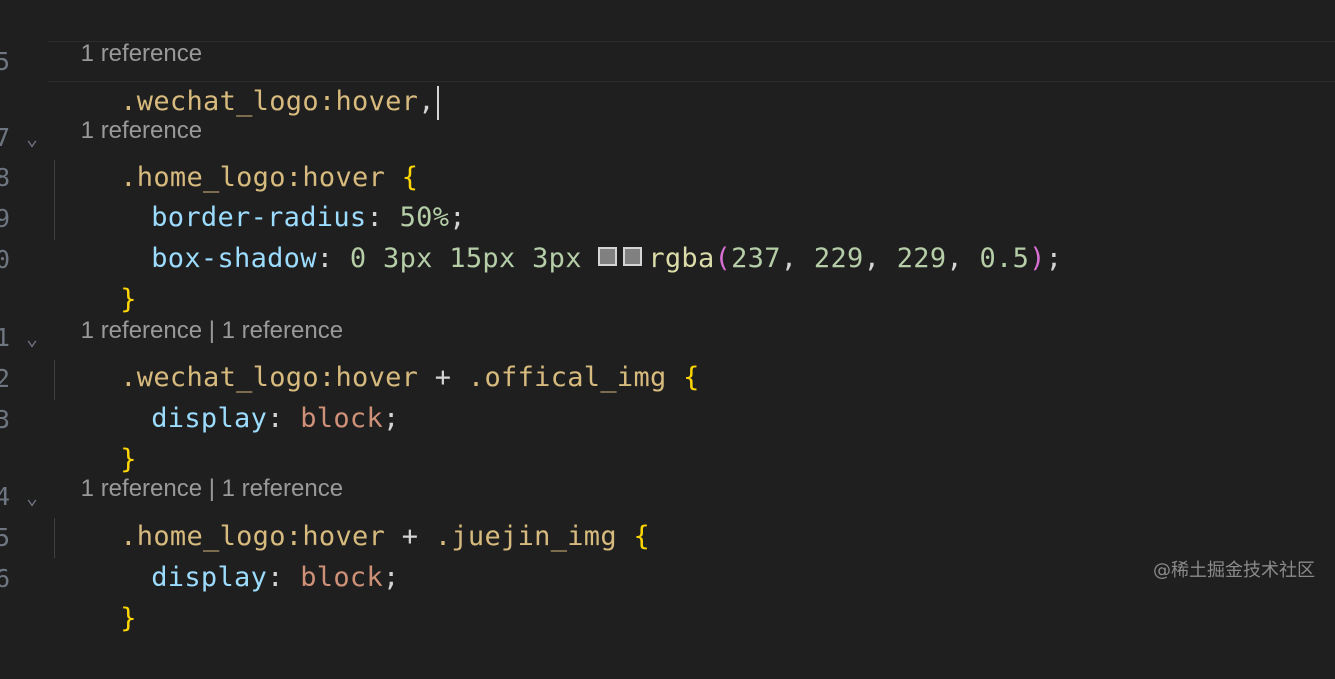 The height and width of the screenshot is (679, 1335). Describe the element at coordinates (5, 578) in the screenshot. I see `line-number: 6` at that location.